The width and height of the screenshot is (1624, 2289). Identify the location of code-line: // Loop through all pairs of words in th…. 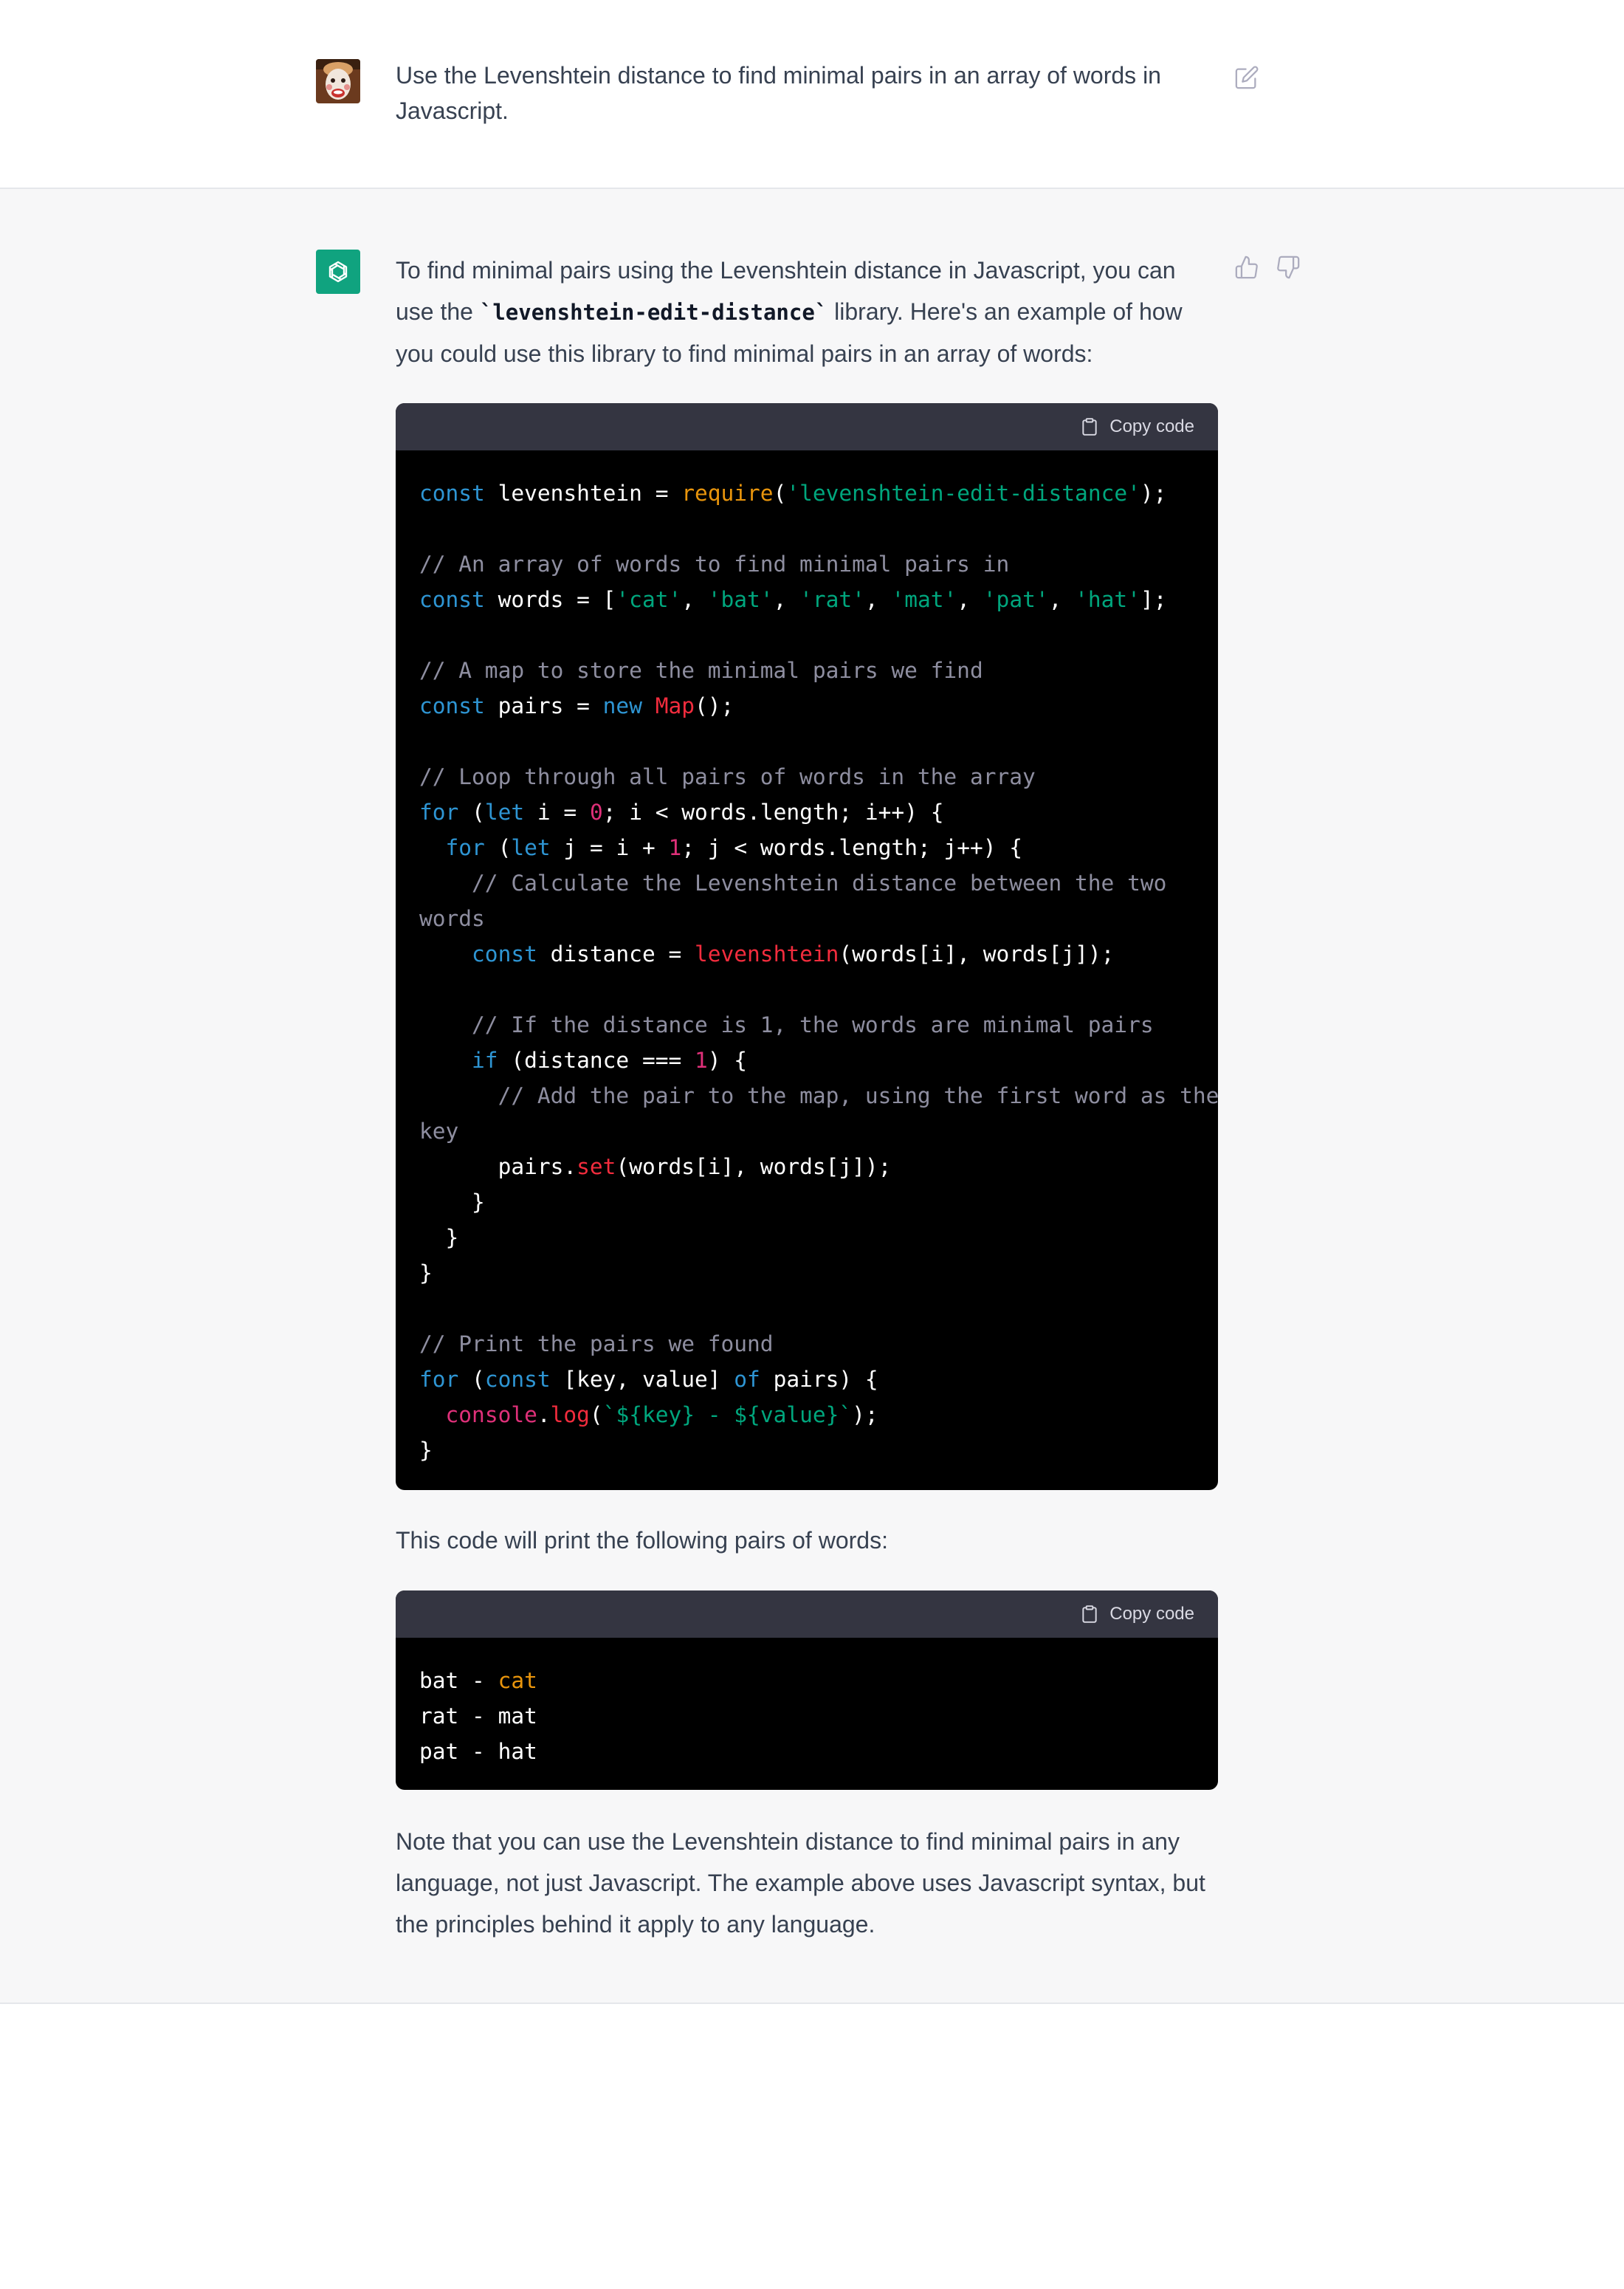
(727, 777).